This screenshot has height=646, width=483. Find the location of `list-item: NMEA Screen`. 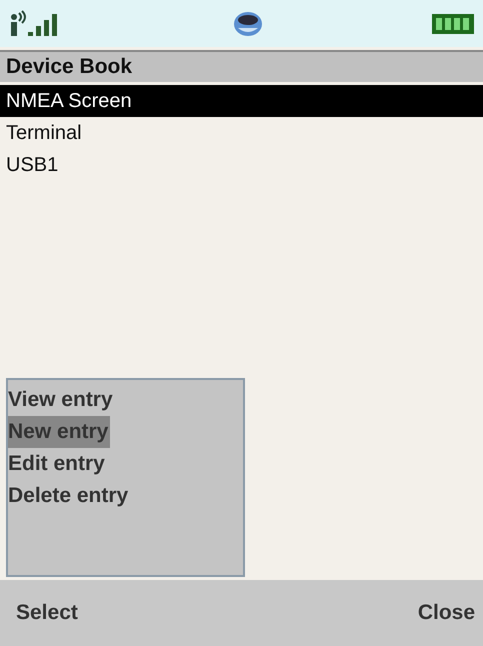

list-item: NMEA Screen is located at coordinates (241, 101).